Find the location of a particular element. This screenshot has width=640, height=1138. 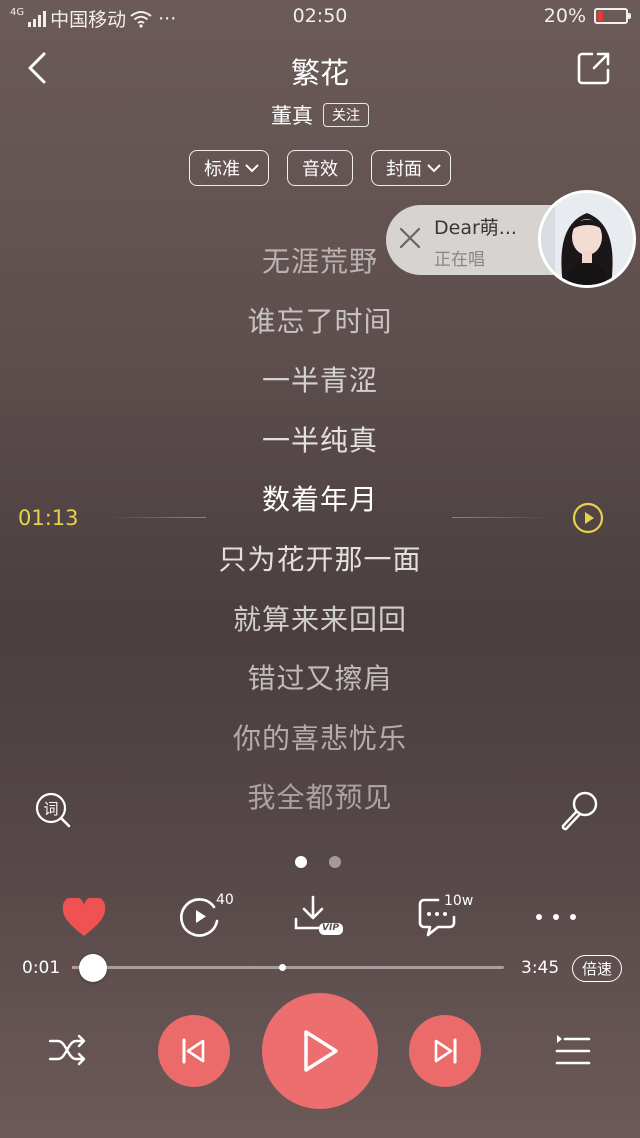

close-icon is located at coordinates (410, 238).